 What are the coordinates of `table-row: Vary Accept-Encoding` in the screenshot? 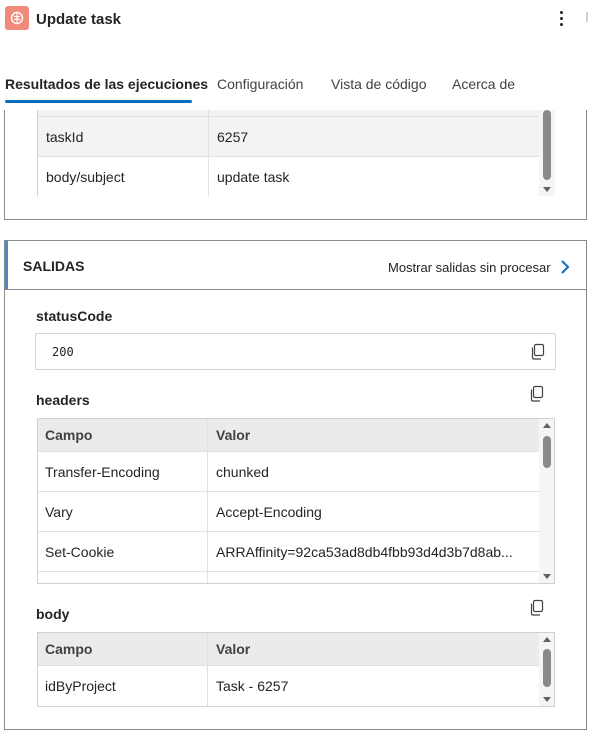 It's located at (288, 512).